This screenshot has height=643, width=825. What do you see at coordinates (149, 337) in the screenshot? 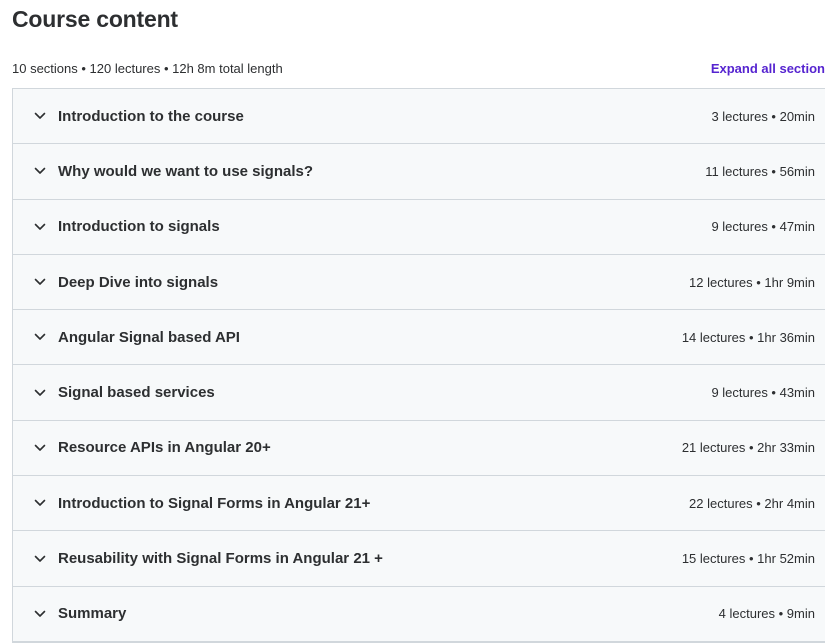
I see `section-title: Angular Signal based API` at bounding box center [149, 337].